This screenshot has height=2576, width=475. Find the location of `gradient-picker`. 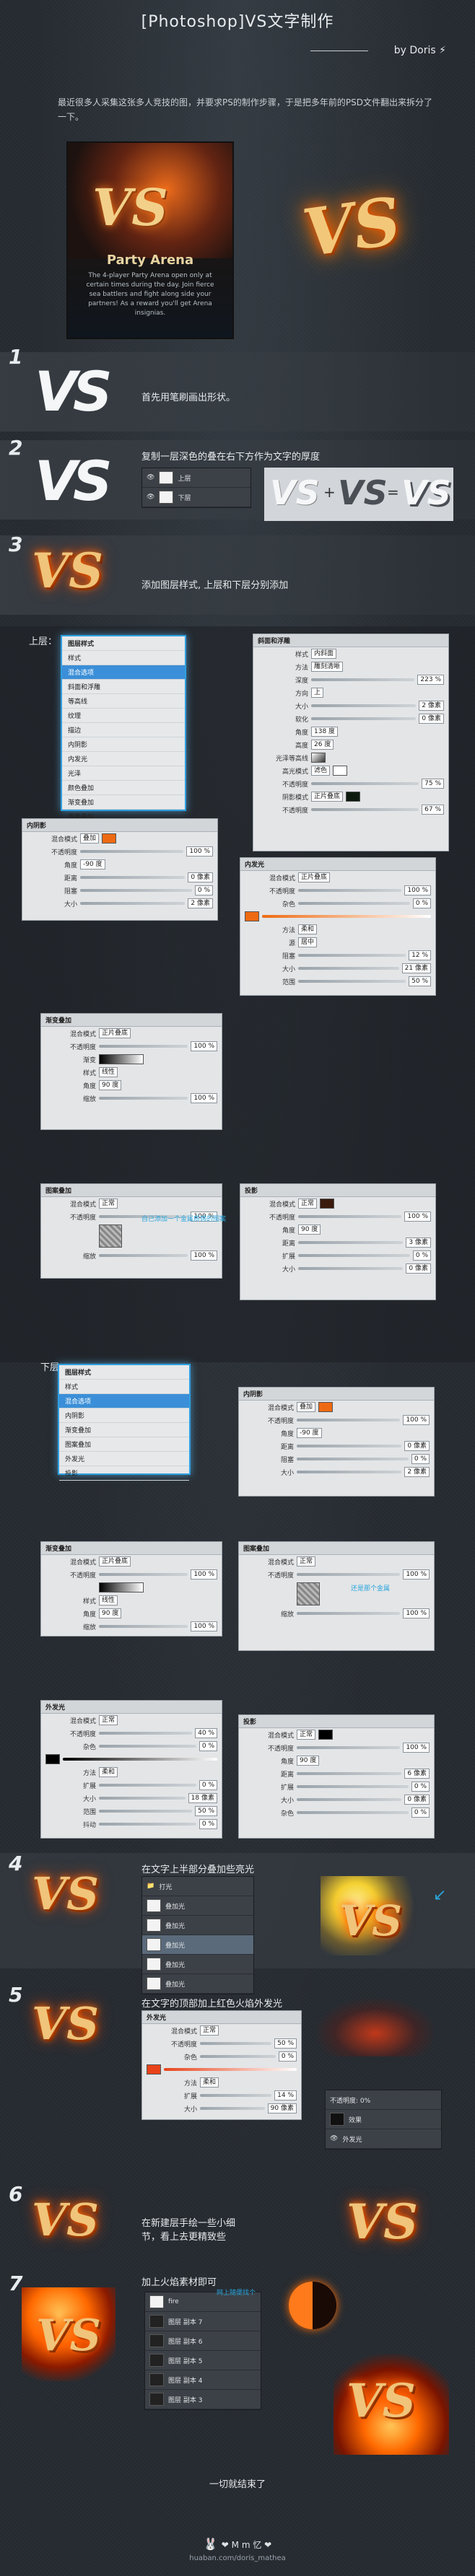

gradient-picker is located at coordinates (121, 1059).